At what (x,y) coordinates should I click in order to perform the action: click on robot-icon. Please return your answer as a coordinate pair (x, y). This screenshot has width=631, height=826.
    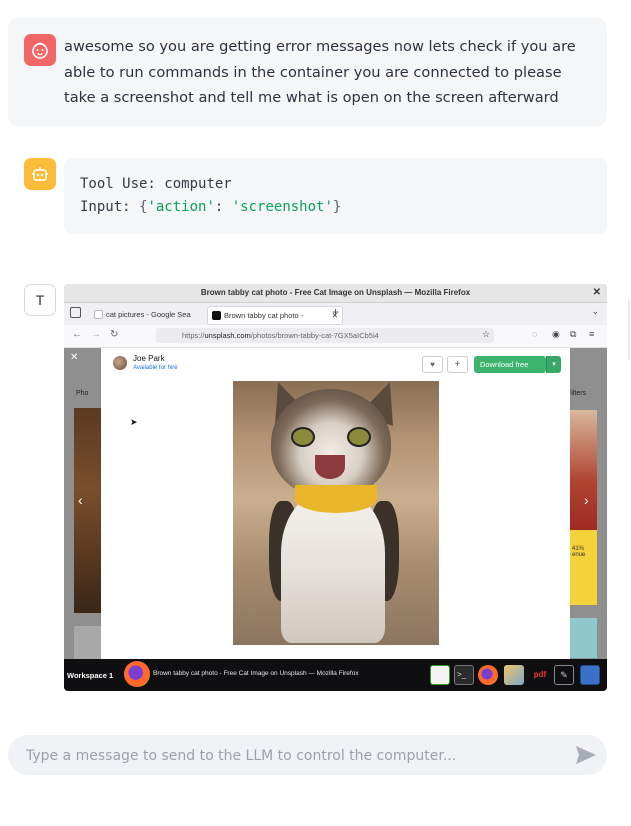
    Looking at the image, I should click on (40, 174).